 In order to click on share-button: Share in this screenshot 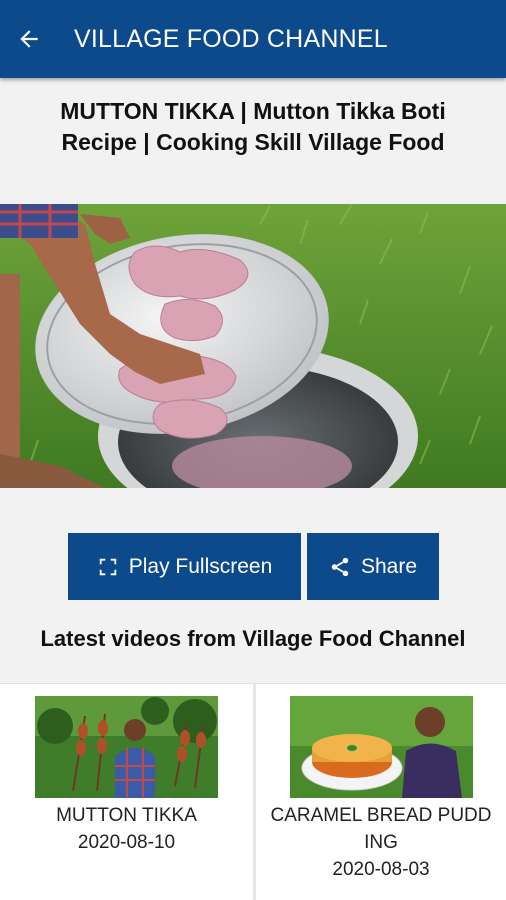, I will do `click(373, 566)`.